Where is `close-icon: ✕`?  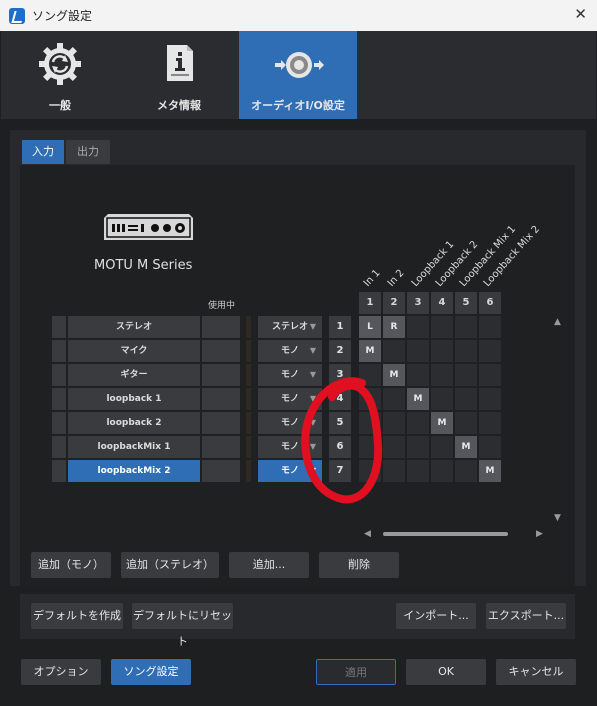 close-icon: ✕ is located at coordinates (580, 14).